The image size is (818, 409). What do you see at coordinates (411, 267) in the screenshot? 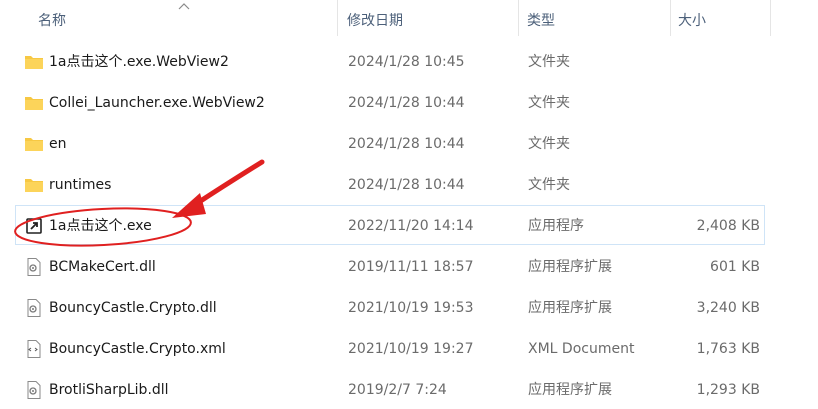
I see `modified-date: 2019/11/11 18:57` at bounding box center [411, 267].